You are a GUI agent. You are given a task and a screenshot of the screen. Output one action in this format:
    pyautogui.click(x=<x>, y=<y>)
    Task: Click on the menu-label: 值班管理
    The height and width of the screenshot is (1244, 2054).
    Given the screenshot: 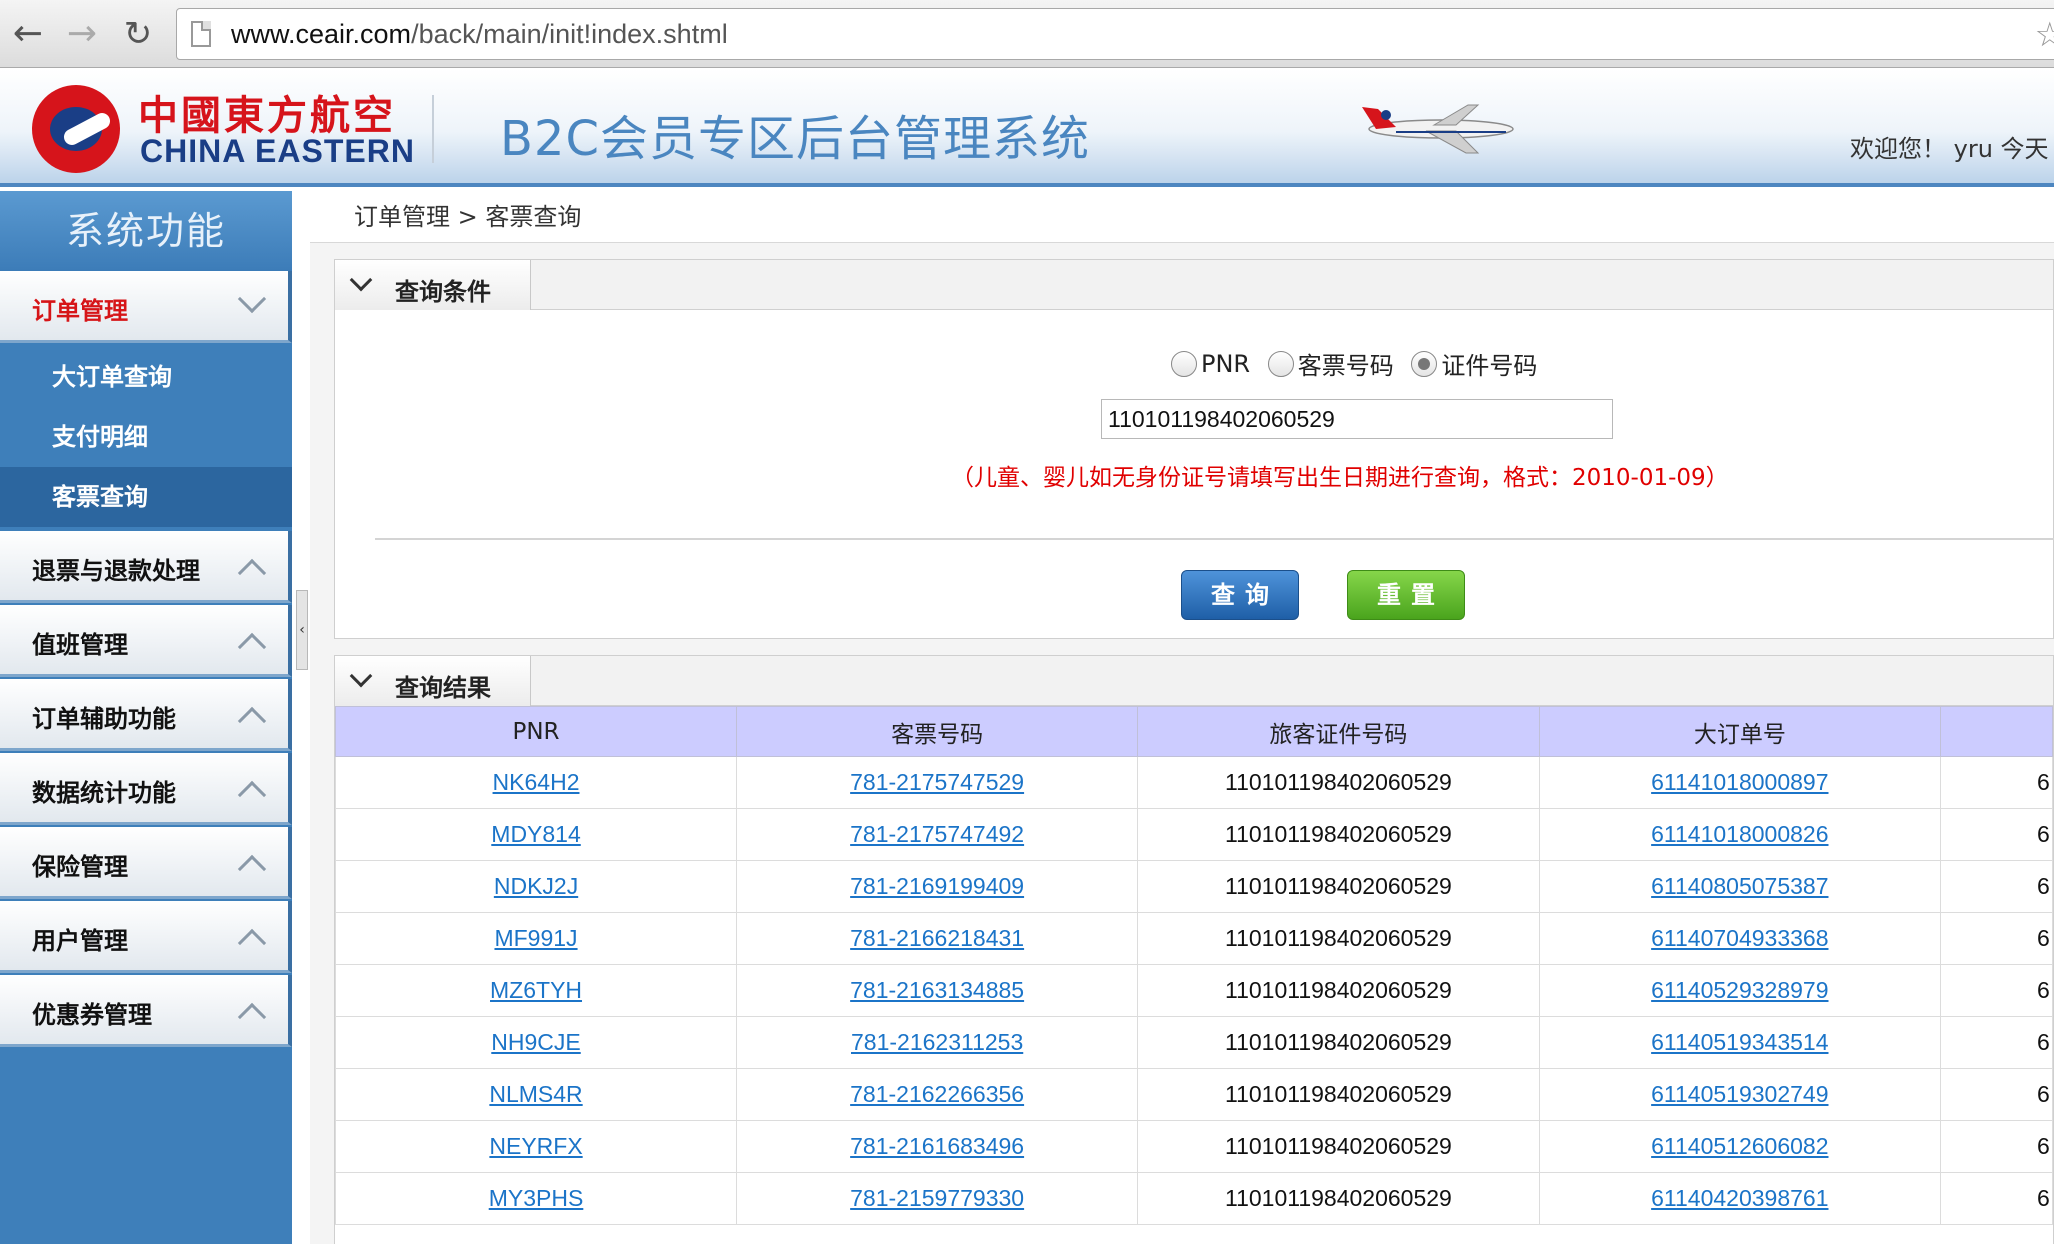 What is the action you would take?
    pyautogui.click(x=80, y=645)
    